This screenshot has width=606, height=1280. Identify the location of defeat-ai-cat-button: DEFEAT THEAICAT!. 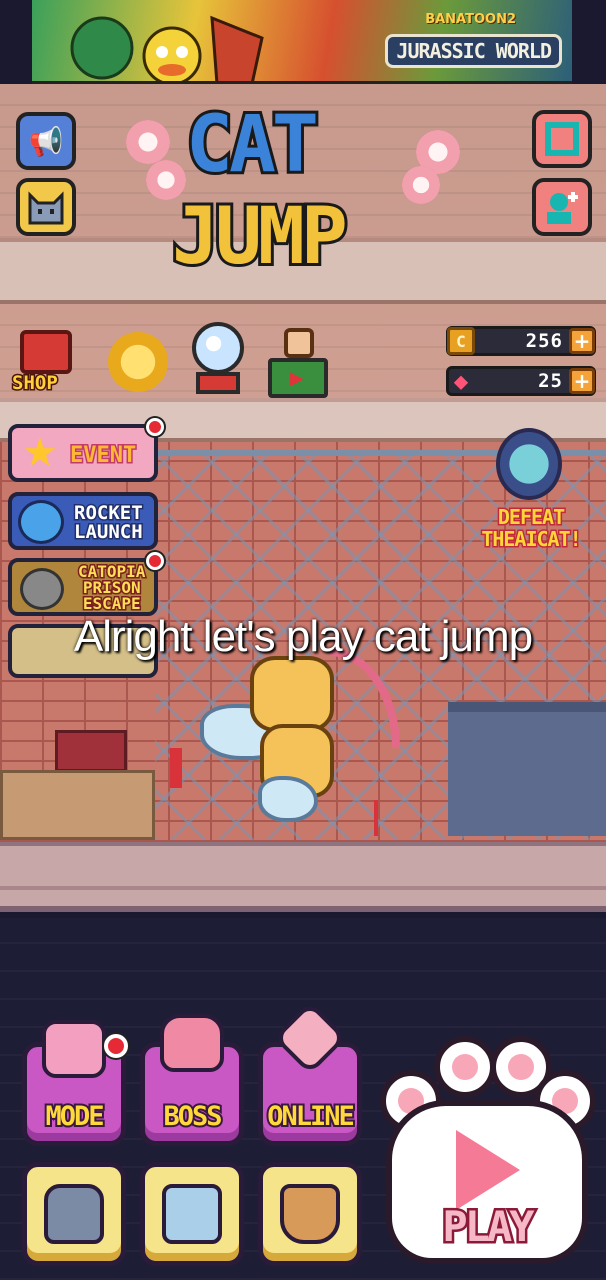
(531, 495).